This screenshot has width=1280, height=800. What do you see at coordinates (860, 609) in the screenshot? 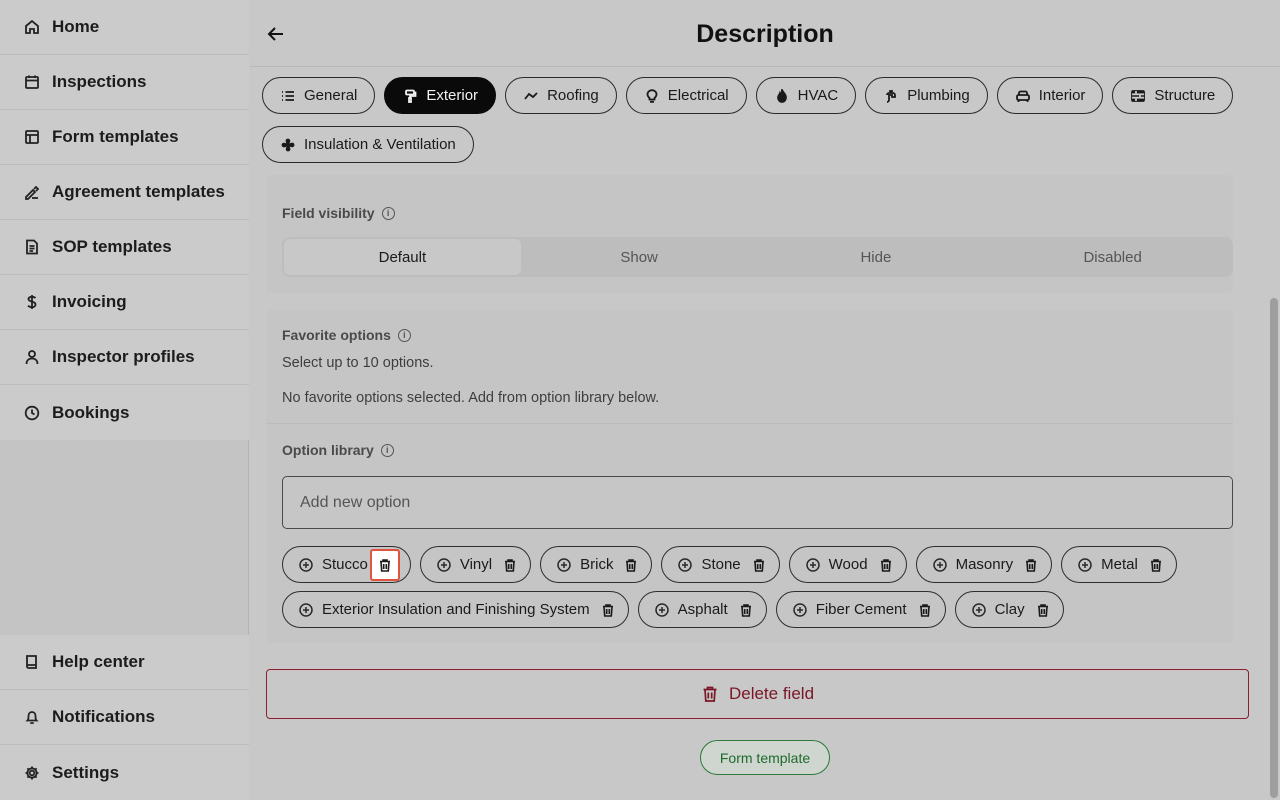
I see `option-chip-fiber-cement: Fiber Cement` at bounding box center [860, 609].